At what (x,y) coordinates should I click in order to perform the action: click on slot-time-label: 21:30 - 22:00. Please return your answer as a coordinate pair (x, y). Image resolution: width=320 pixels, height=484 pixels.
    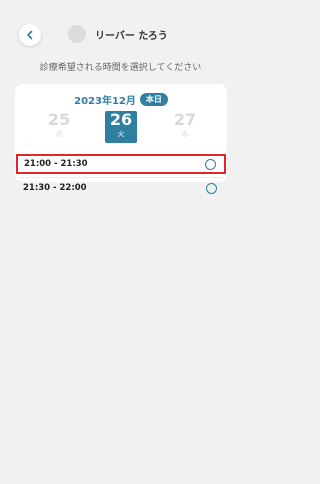
    Looking at the image, I should click on (55, 188).